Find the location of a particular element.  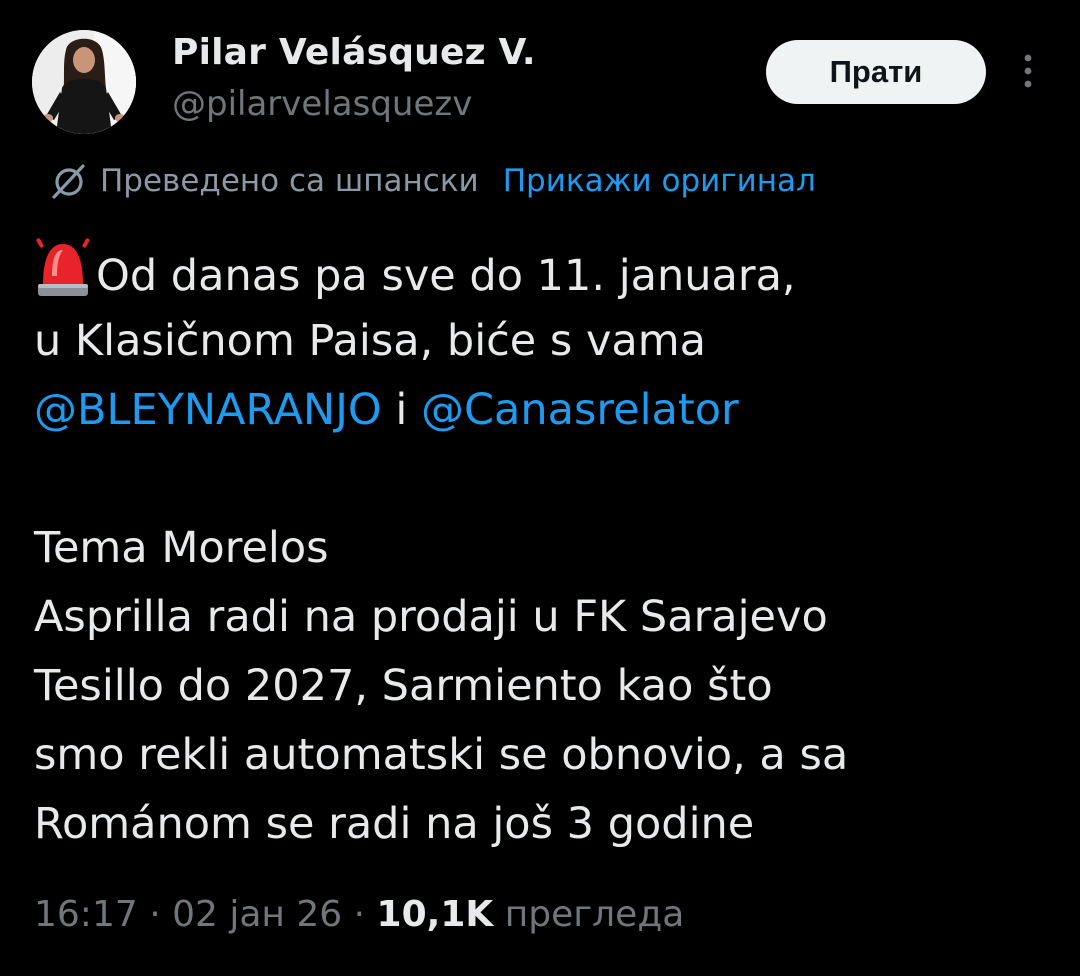

translation-notice: Преведено са шпански Прикажи оригинал is located at coordinates (431, 181).